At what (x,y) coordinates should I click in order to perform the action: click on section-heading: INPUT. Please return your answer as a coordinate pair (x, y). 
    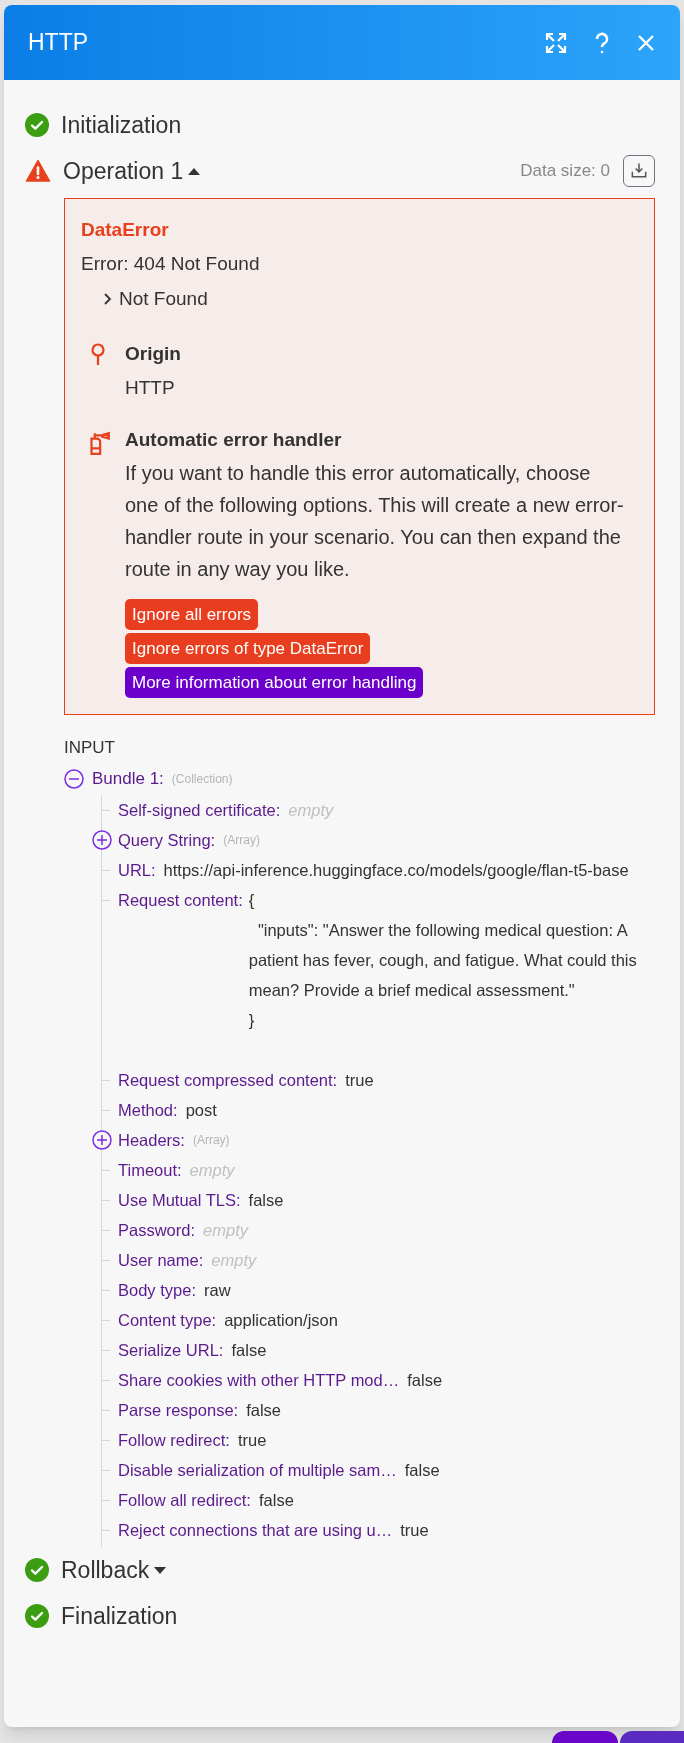
    Looking at the image, I should click on (90, 748).